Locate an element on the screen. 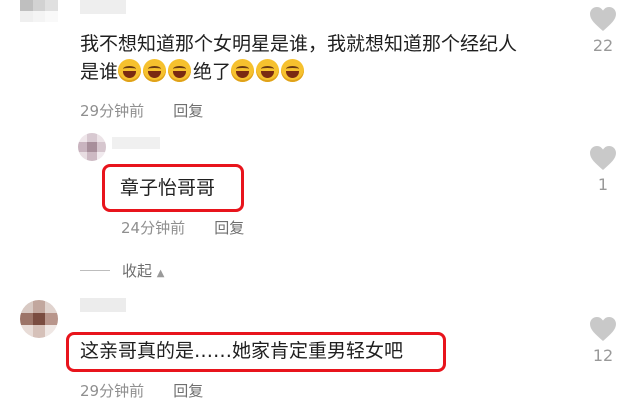 The image size is (640, 416). collapse-replies-button: 收起 ▲ is located at coordinates (143, 270).